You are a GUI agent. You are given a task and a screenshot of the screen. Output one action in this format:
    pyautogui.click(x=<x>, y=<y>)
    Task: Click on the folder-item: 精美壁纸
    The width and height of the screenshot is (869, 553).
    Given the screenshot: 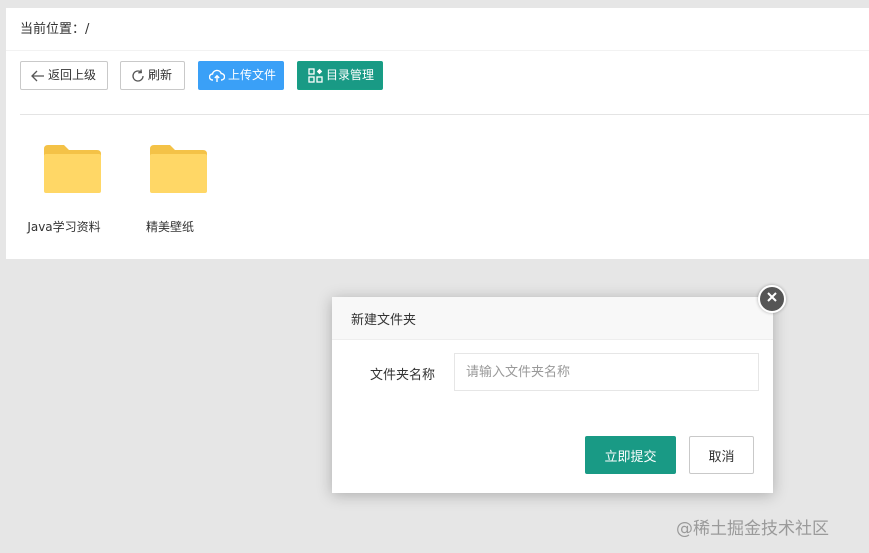 What is the action you would take?
    pyautogui.click(x=170, y=192)
    